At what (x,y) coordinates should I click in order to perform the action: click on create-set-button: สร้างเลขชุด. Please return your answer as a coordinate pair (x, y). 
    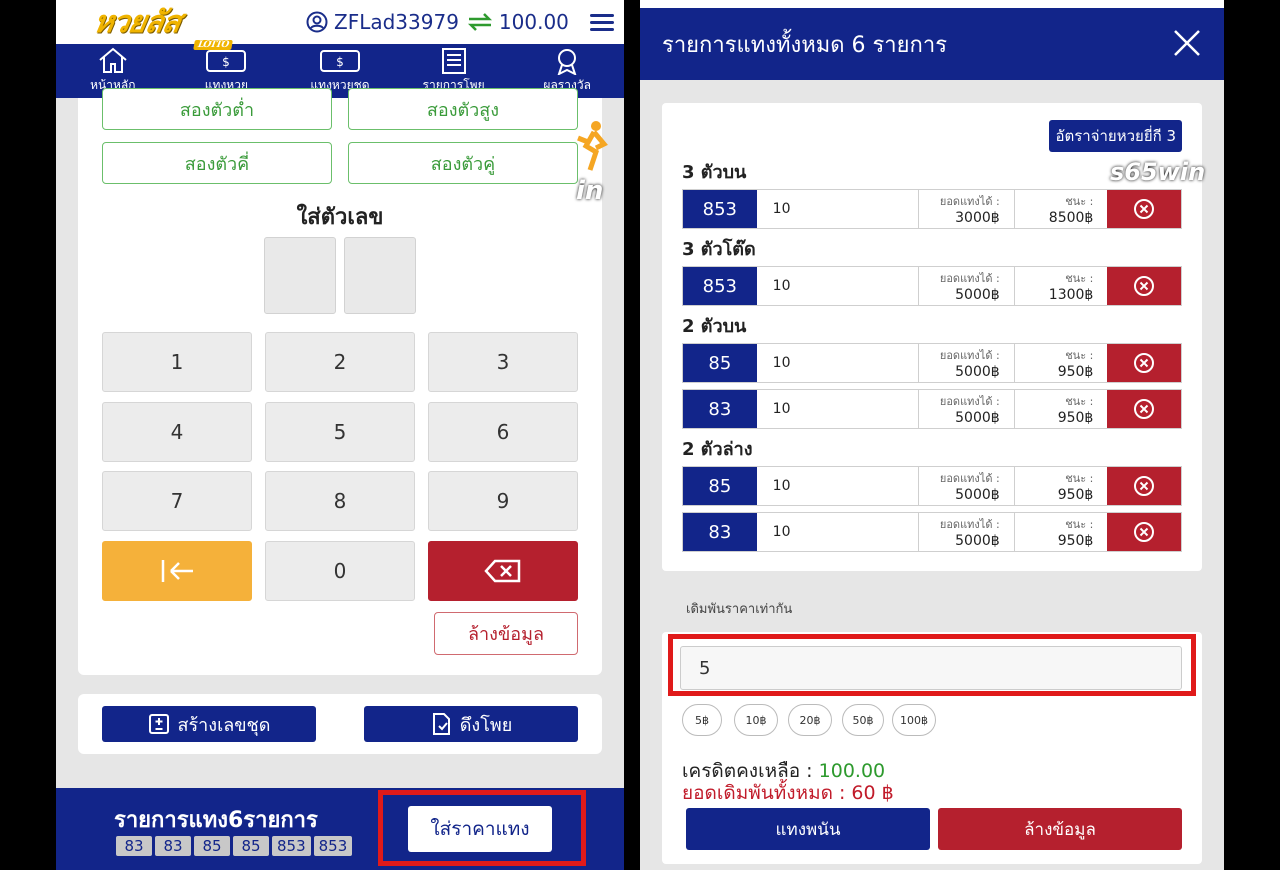
    Looking at the image, I should click on (209, 724).